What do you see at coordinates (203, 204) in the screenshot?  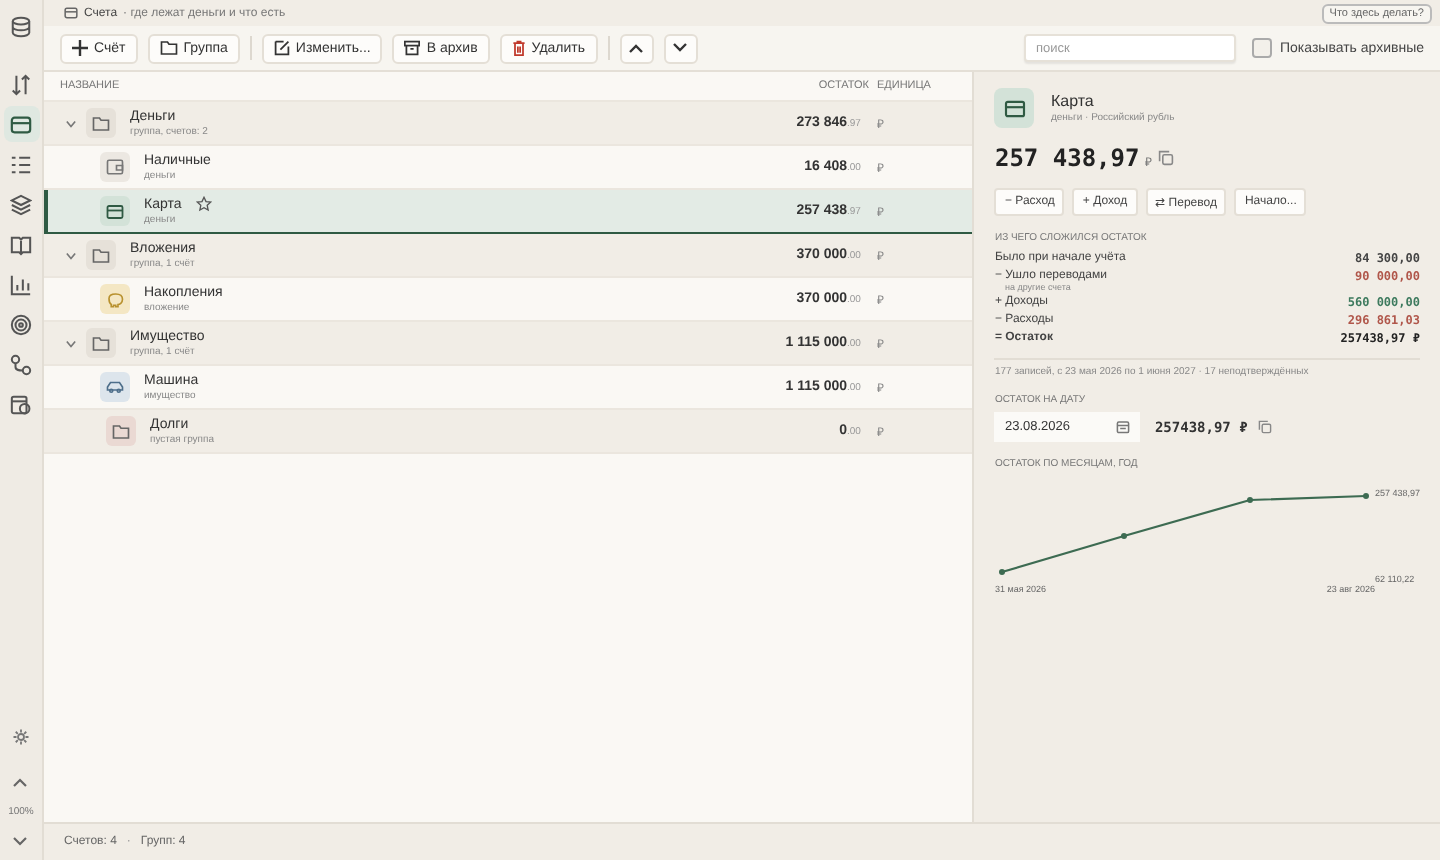 I see `star-icon` at bounding box center [203, 204].